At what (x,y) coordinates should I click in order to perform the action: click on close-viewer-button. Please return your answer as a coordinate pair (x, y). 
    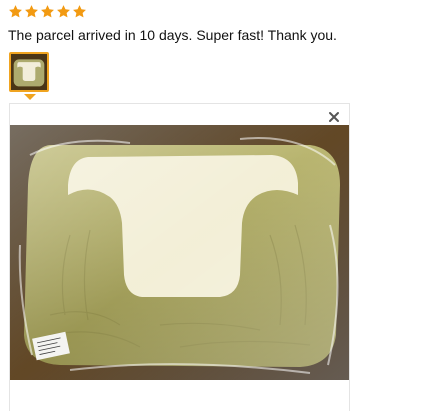
    Looking at the image, I should click on (334, 117).